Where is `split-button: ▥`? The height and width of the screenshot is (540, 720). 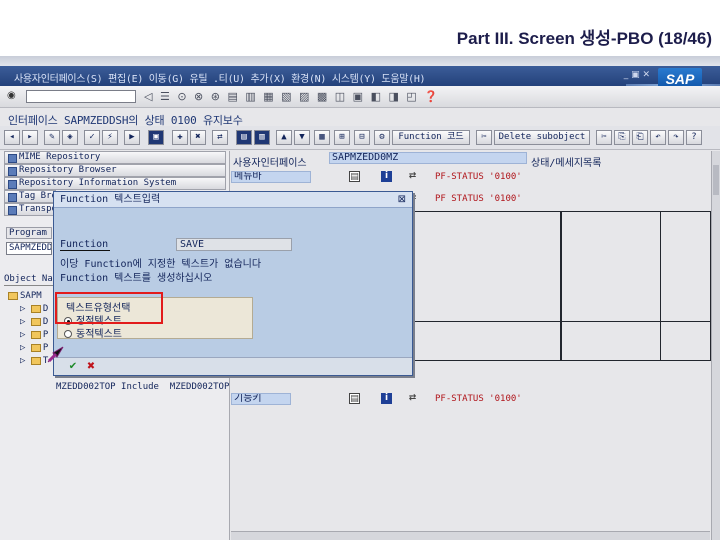 split-button: ▥ is located at coordinates (262, 137).